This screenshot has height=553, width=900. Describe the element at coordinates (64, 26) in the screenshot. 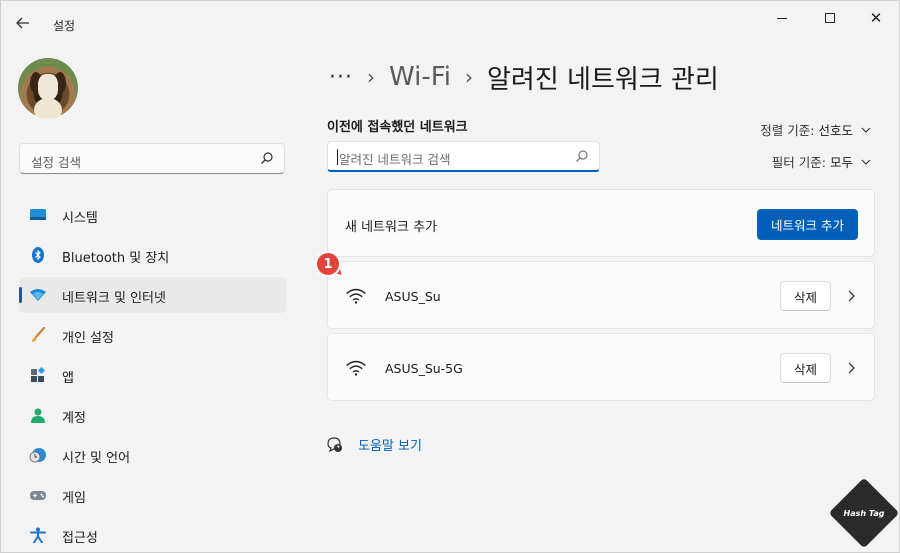

I see `app-title: 설정` at that location.